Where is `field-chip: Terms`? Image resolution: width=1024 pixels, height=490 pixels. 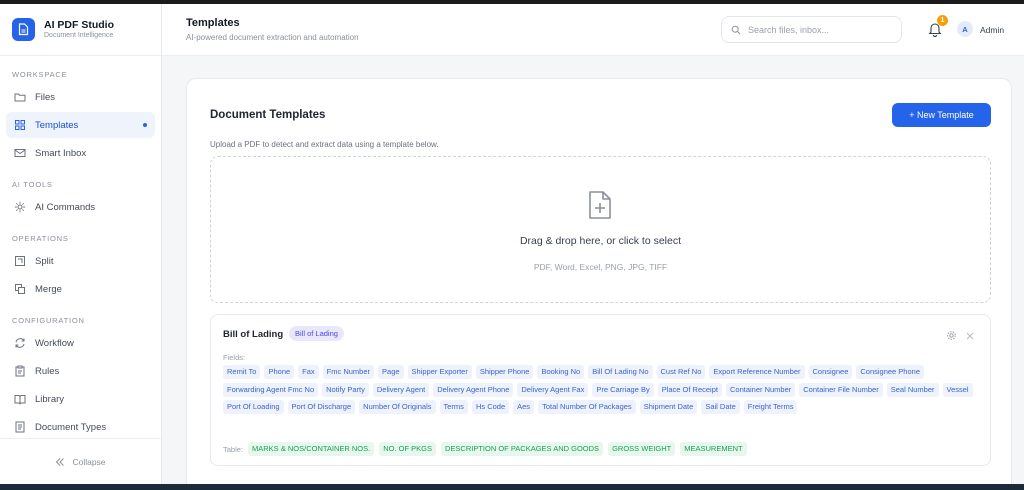
field-chip: Terms is located at coordinates (453, 407).